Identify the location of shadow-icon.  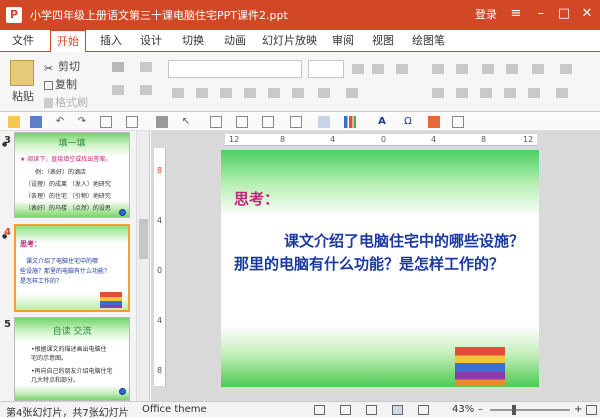
(250, 93).